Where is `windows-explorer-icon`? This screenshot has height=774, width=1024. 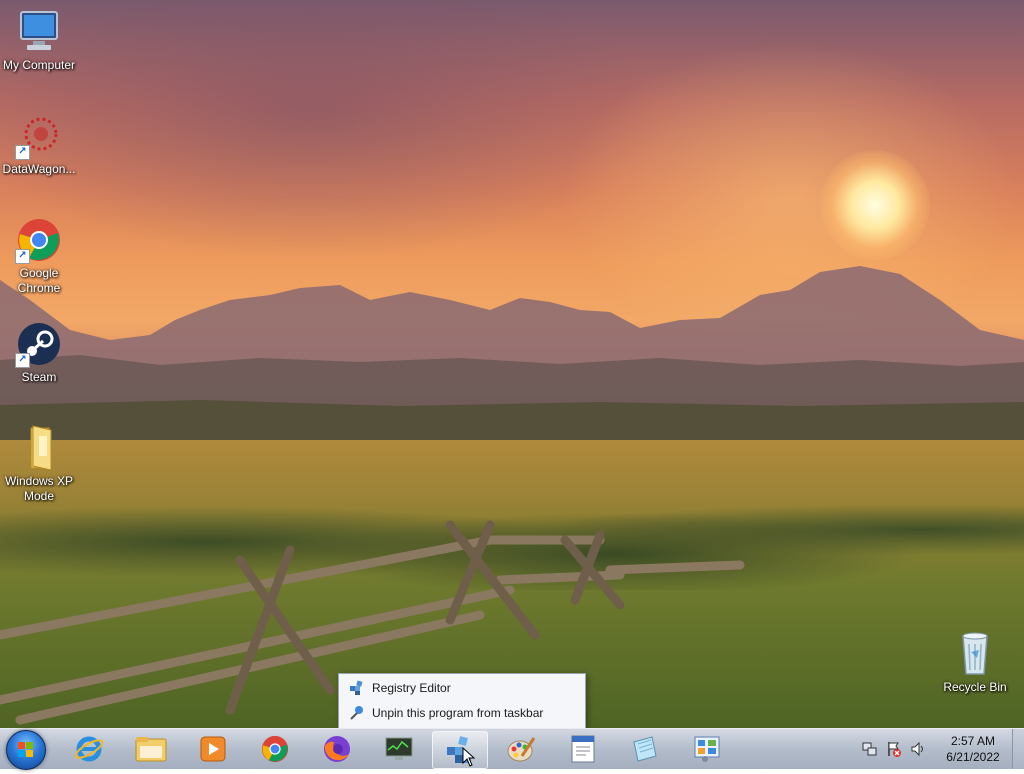 windows-explorer-icon is located at coordinates (151, 749).